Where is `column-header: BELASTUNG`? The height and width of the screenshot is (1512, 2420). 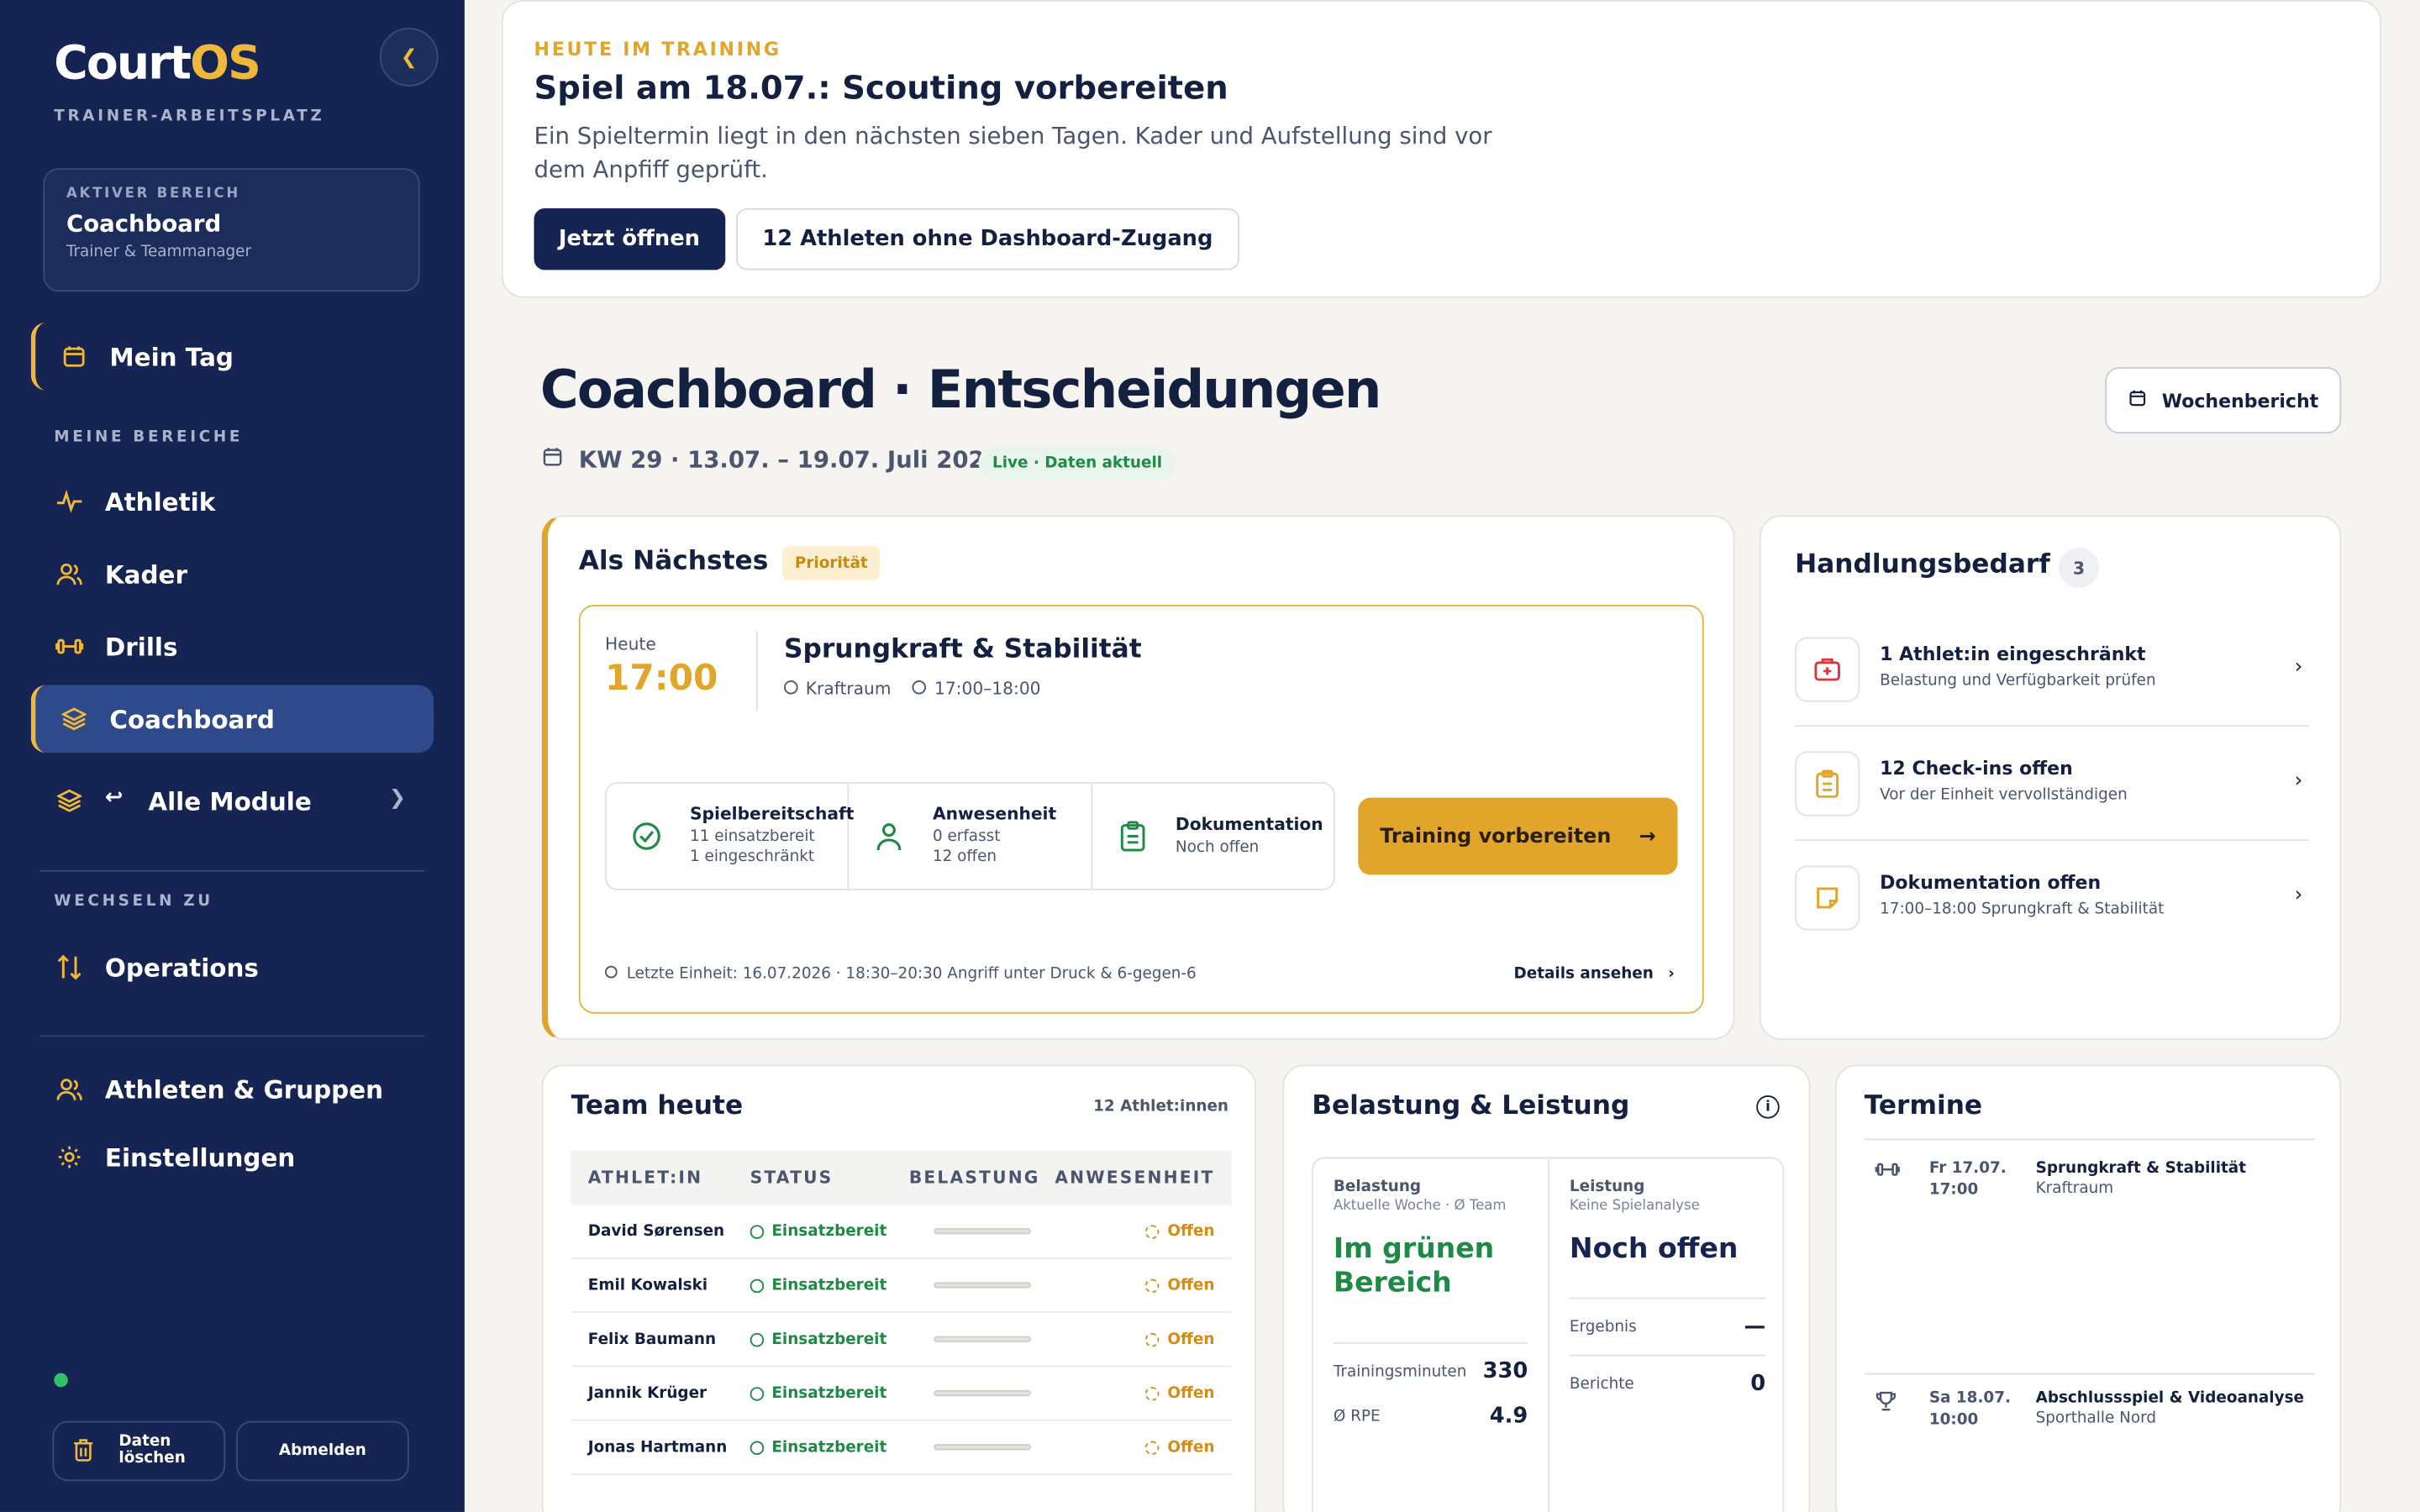
column-header: BELASTUNG is located at coordinates (974, 1178).